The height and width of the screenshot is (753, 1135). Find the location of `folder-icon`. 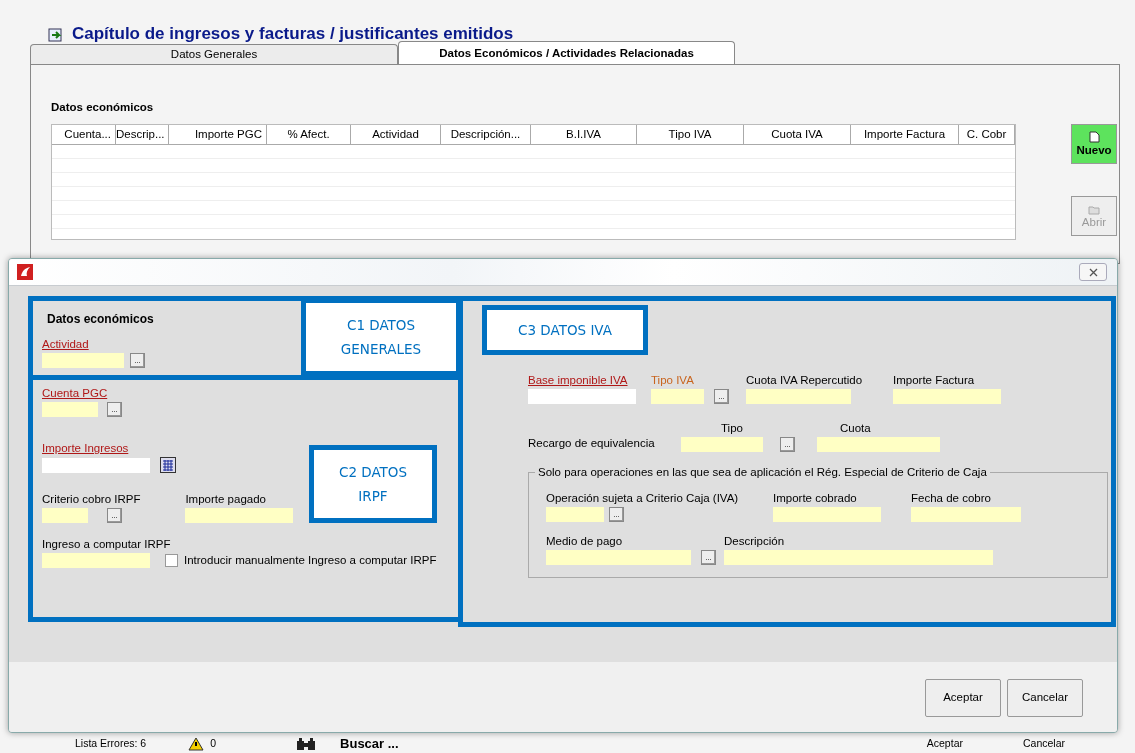

folder-icon is located at coordinates (1094, 209).